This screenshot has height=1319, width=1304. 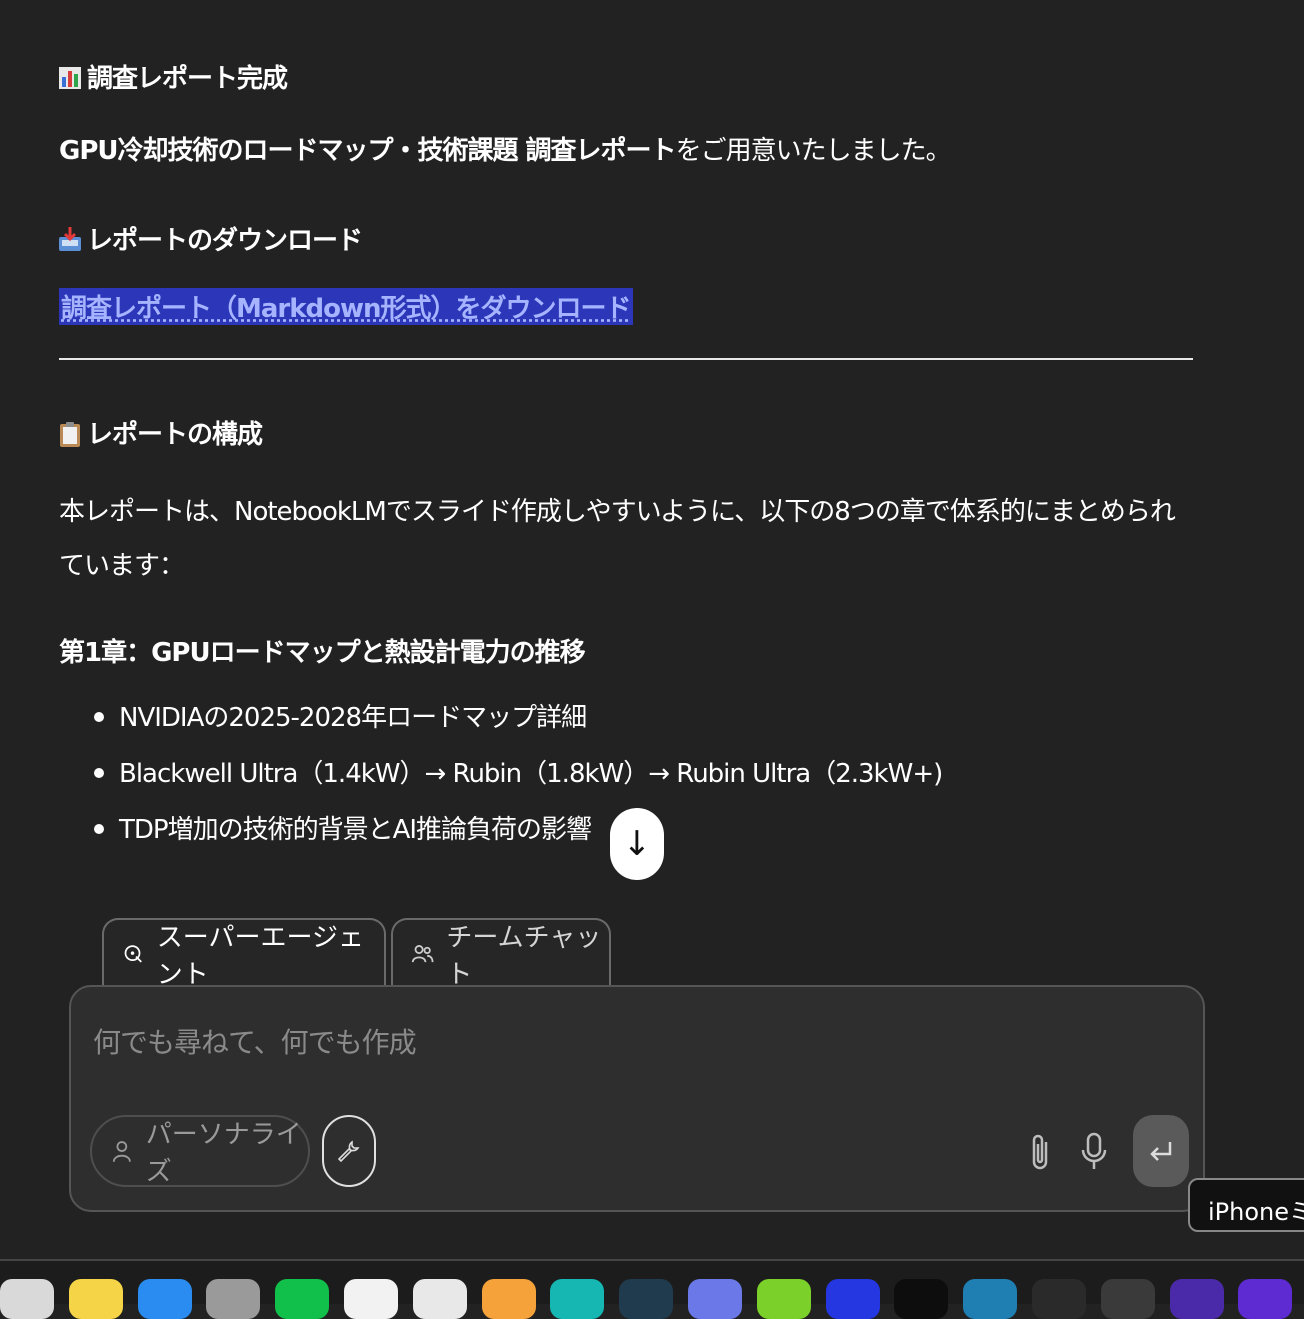 I want to click on calendar-icon, so click(x=440, y=1299).